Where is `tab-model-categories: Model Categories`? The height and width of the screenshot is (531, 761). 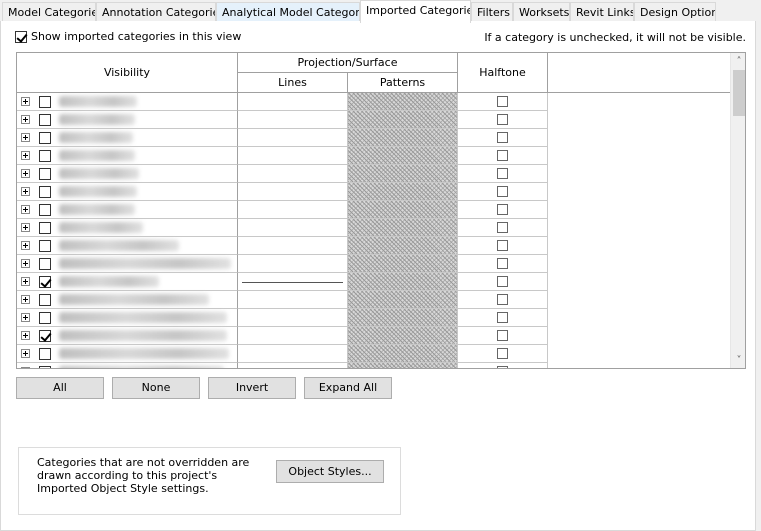 tab-model-categories: Model Categories is located at coordinates (49, 12).